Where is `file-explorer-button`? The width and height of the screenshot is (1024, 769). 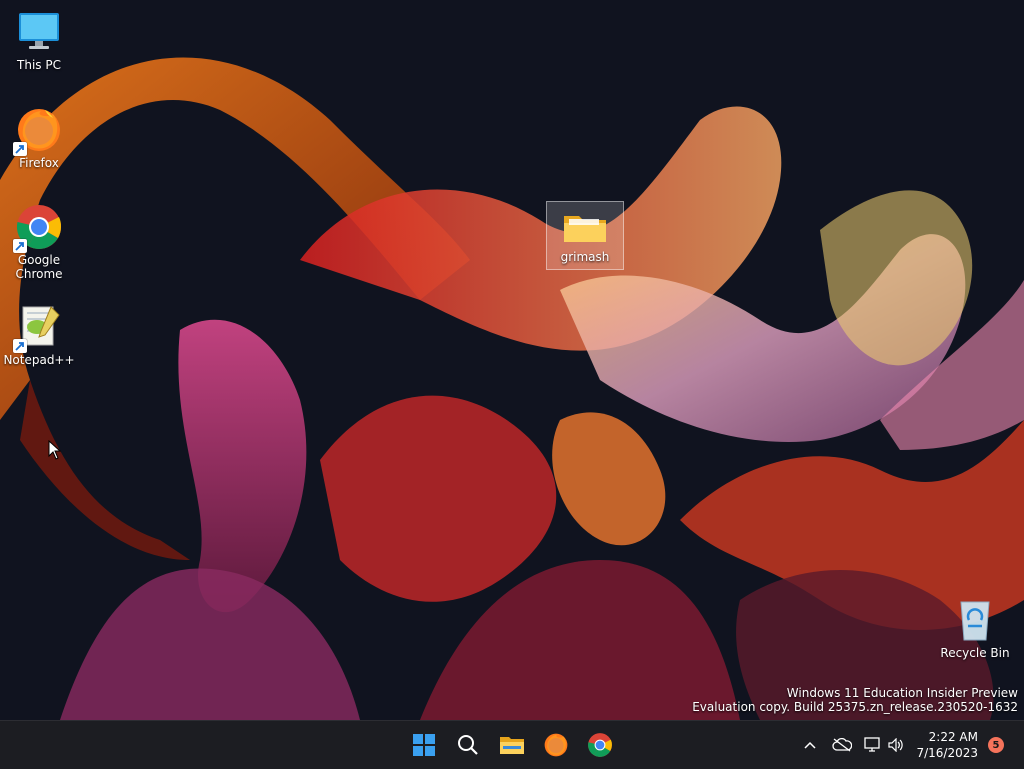
file-explorer-button is located at coordinates (512, 745).